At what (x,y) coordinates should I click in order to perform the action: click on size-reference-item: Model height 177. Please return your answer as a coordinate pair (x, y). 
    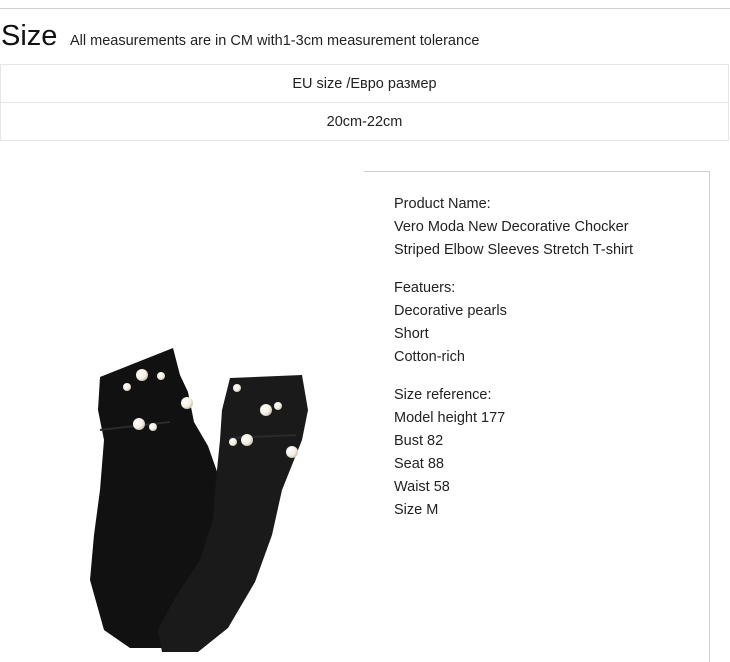
    Looking at the image, I should click on (450, 418).